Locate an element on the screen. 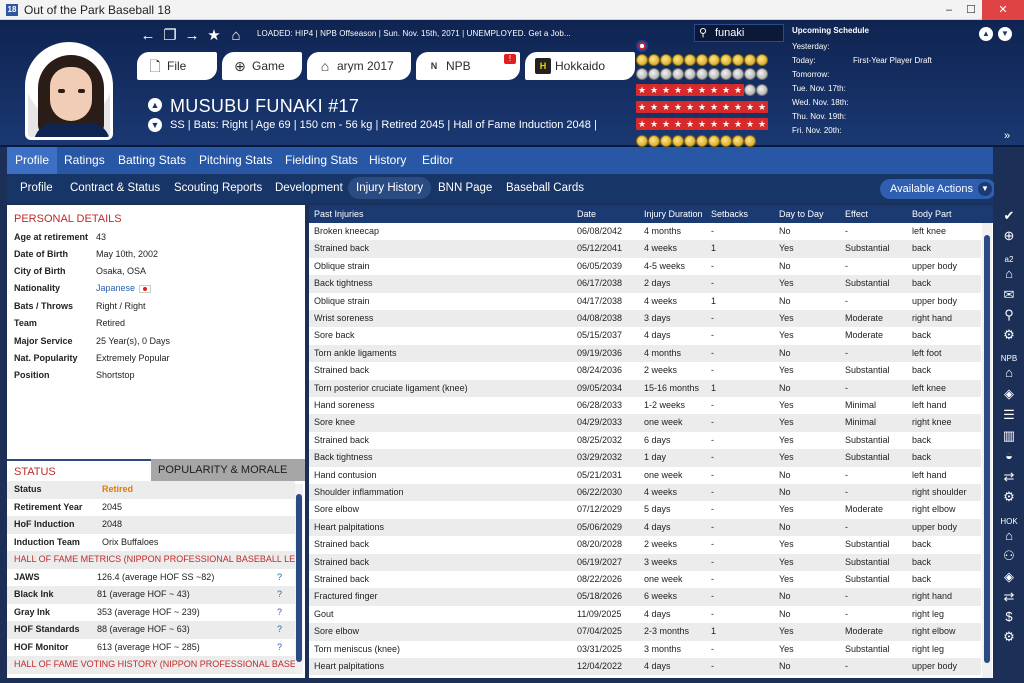 The width and height of the screenshot is (1024, 683). col-header-setbacks: Setbacks is located at coordinates (729, 214).